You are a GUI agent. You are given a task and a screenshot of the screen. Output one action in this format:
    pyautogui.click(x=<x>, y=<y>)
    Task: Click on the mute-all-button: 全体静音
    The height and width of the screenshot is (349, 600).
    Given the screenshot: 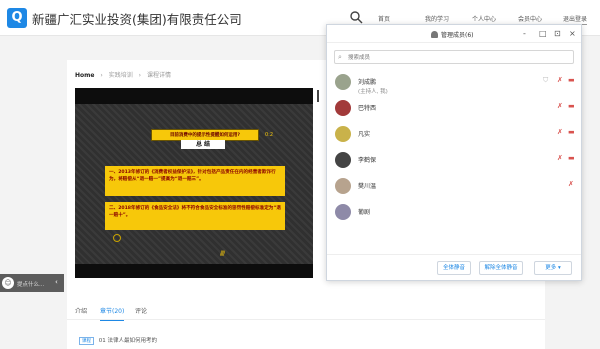 What is the action you would take?
    pyautogui.click(x=454, y=268)
    